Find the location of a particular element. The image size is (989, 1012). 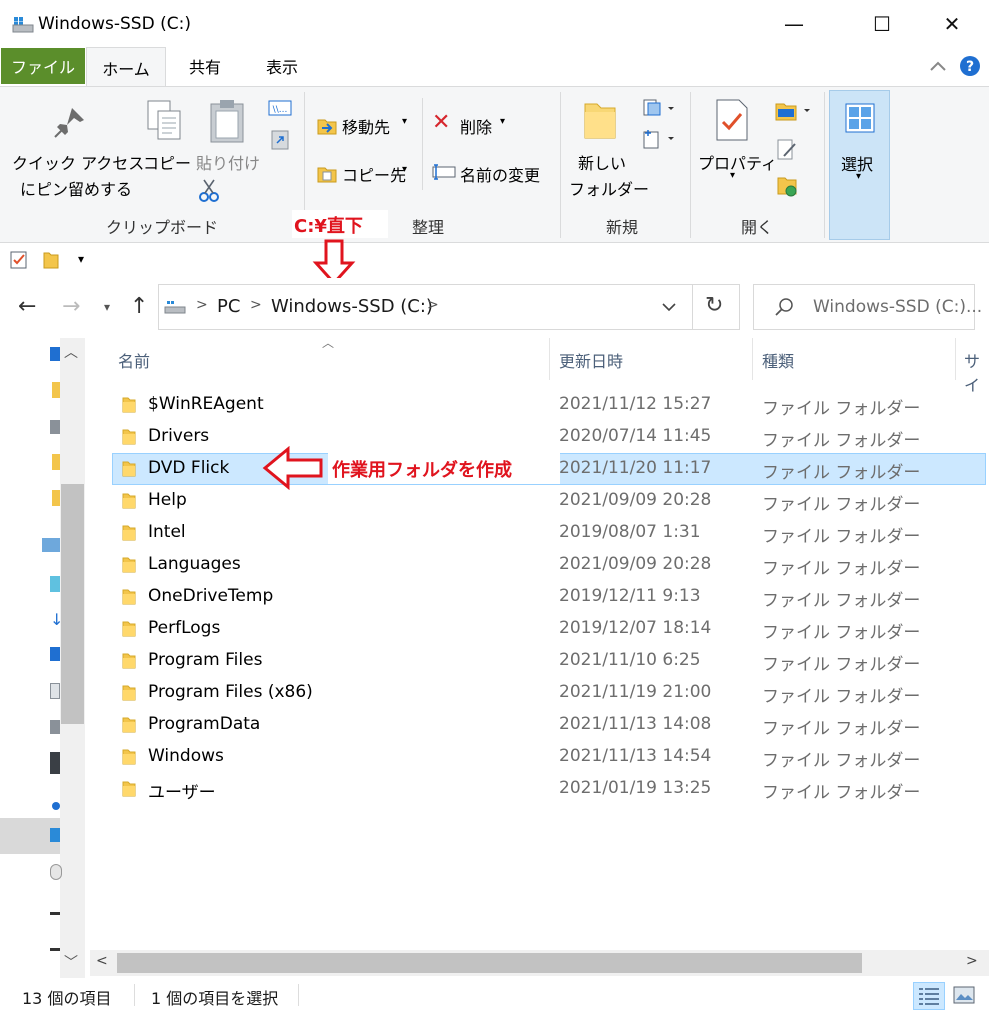

close-button: ✕ is located at coordinates (952, 24).